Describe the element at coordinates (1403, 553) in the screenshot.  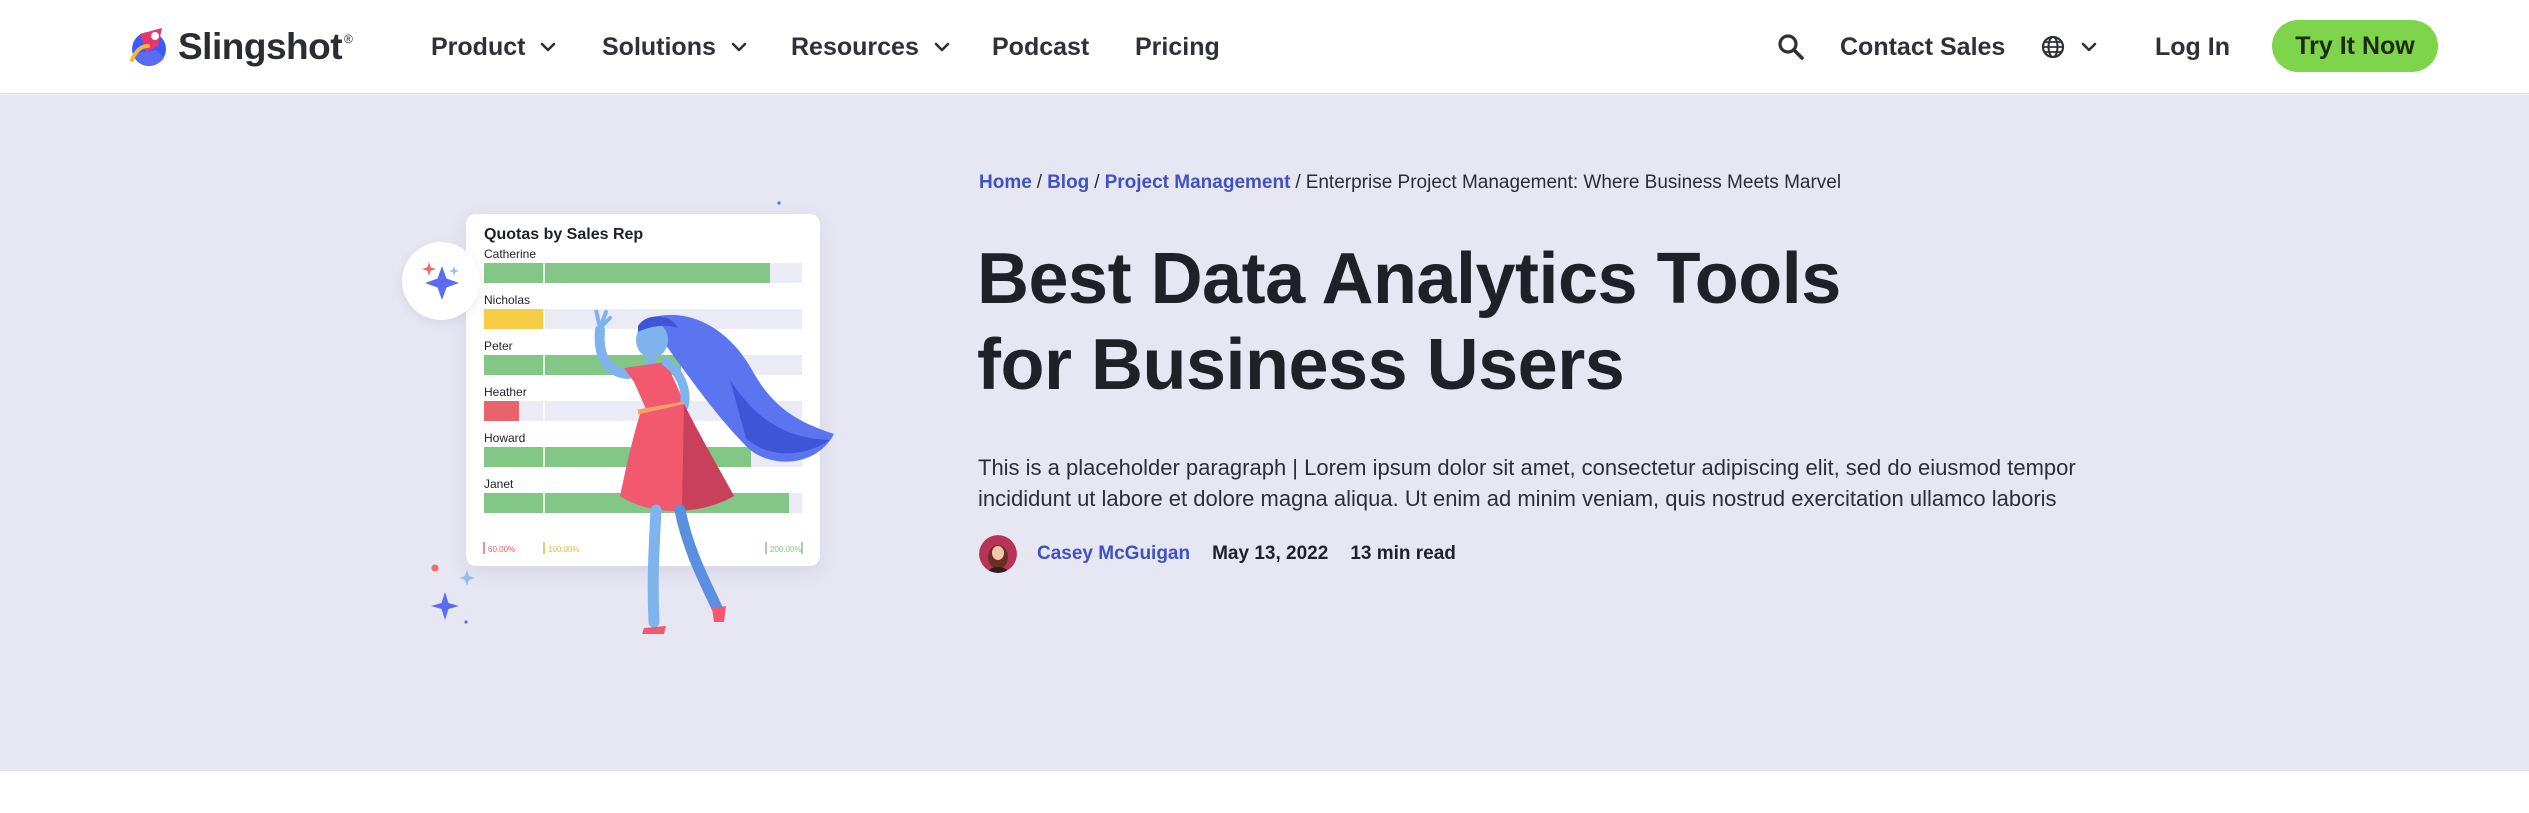
I see `read-time: 13 min read` at that location.